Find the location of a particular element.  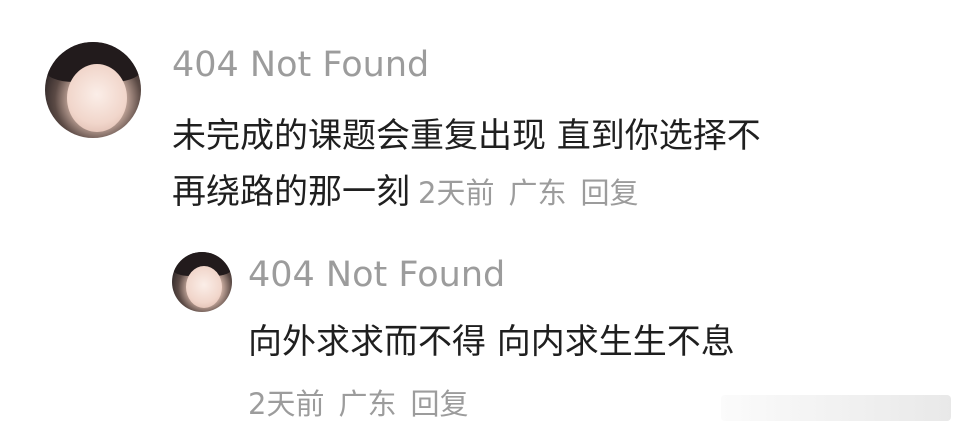

reply-reply-button: 回复 is located at coordinates (439, 404).